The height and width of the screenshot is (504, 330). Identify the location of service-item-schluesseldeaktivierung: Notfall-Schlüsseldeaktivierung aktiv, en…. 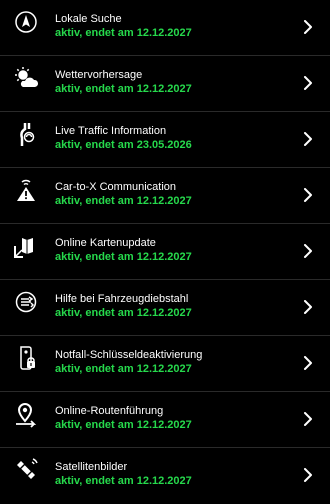
(165, 364).